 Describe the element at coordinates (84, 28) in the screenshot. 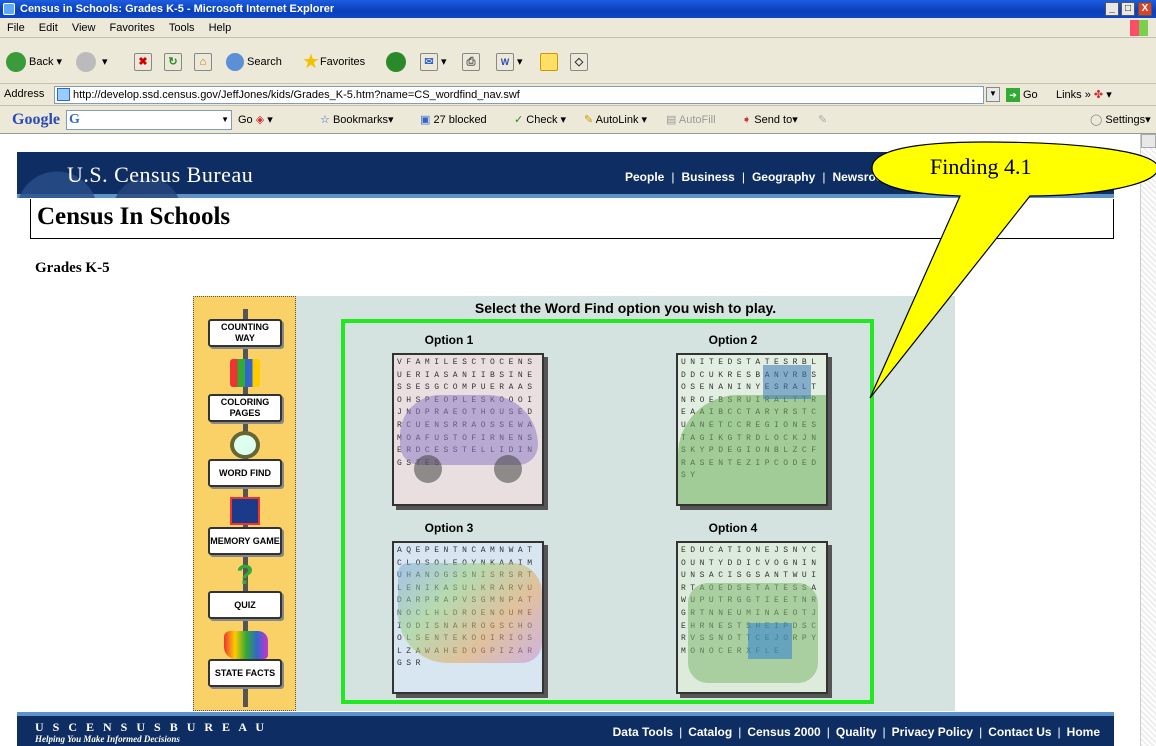

I see `menu-view: View` at that location.